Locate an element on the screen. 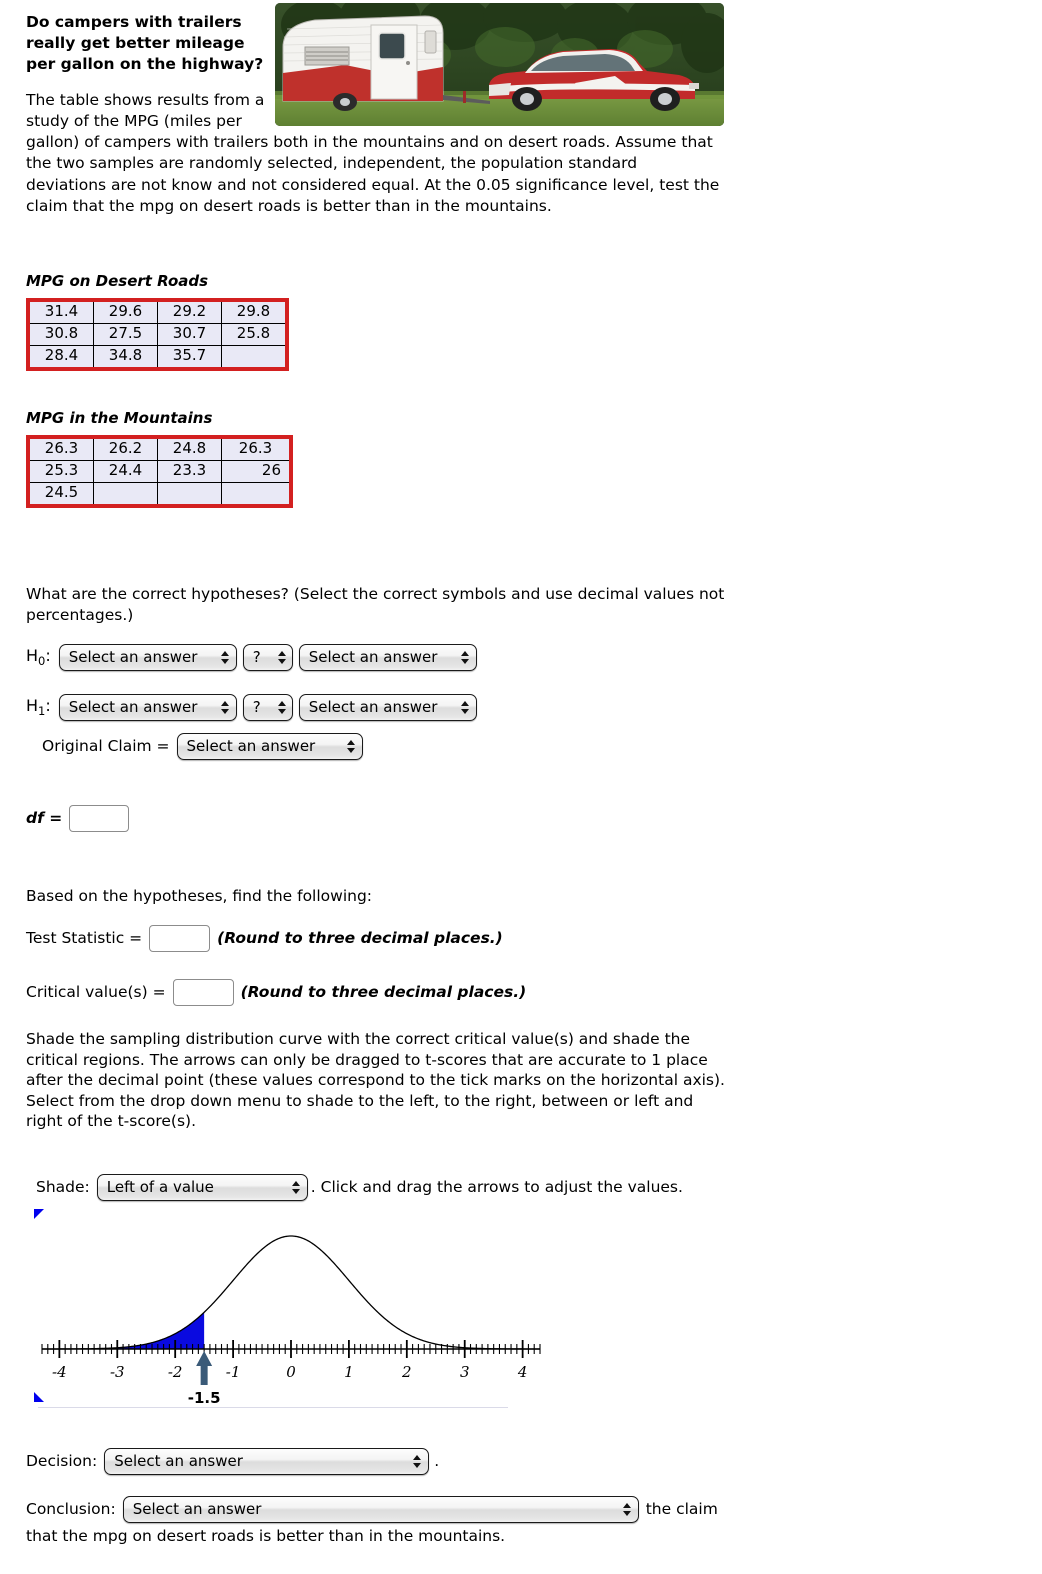 The width and height of the screenshot is (1042, 1574). svg-text: -4 is located at coordinates (59, 1372).